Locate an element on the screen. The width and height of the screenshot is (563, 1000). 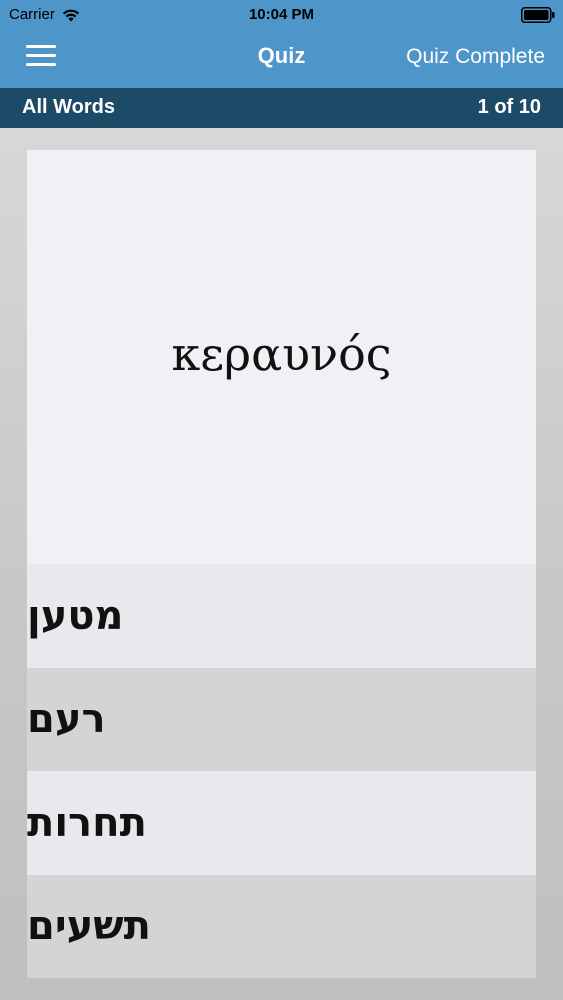
quiz-info-bar: All Words 1 of 10 is located at coordinates (281, 108).